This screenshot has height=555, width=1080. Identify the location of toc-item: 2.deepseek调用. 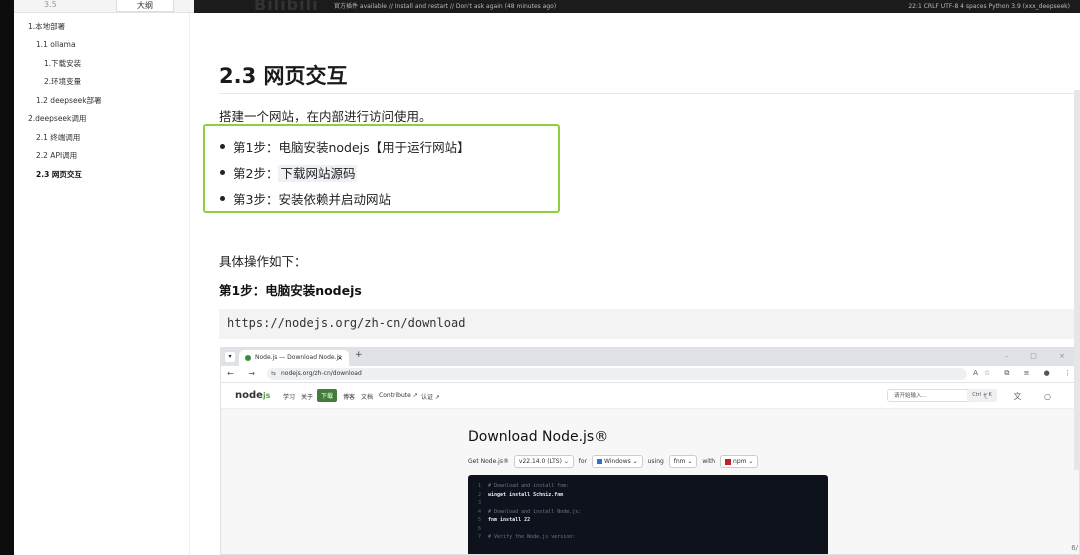
(57, 118).